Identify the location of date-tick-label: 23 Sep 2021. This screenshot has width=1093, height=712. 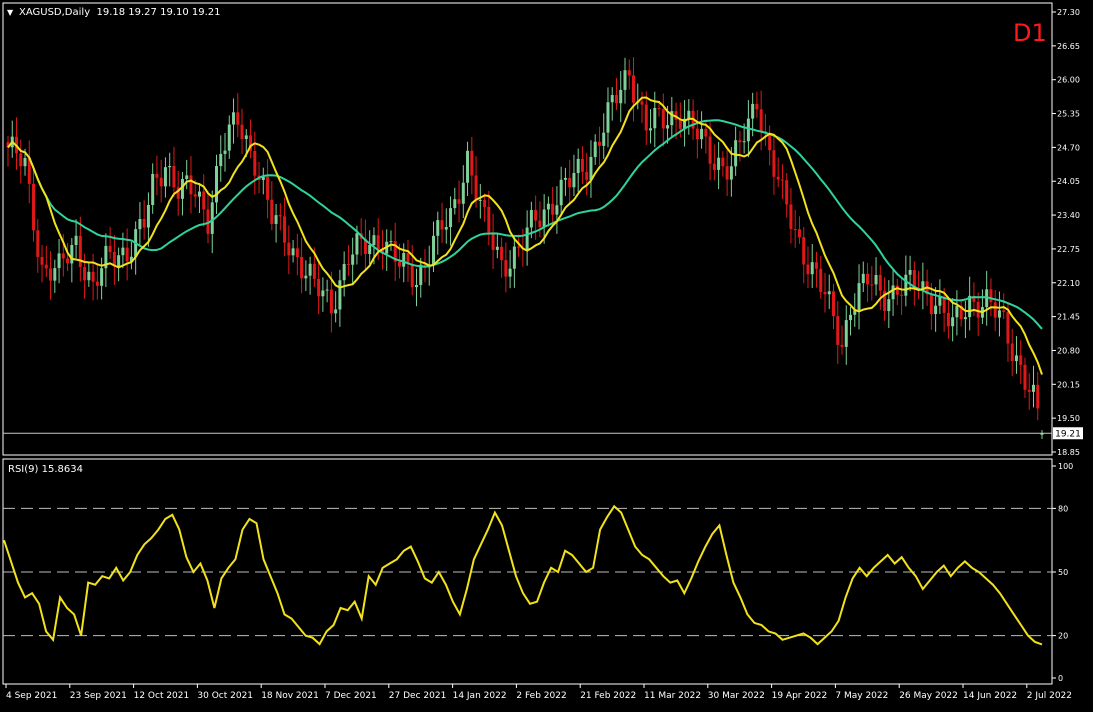
(98, 696).